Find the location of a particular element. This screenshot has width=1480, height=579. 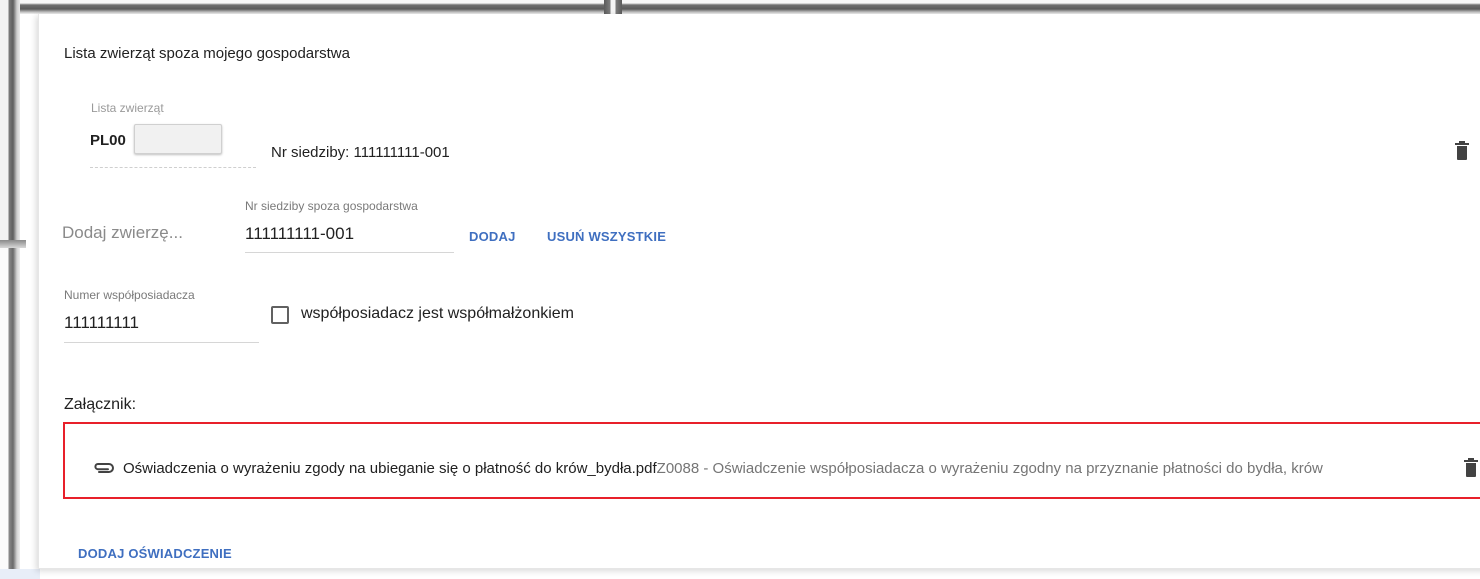

animal-list-label: Lista zwierząt is located at coordinates (127, 108).